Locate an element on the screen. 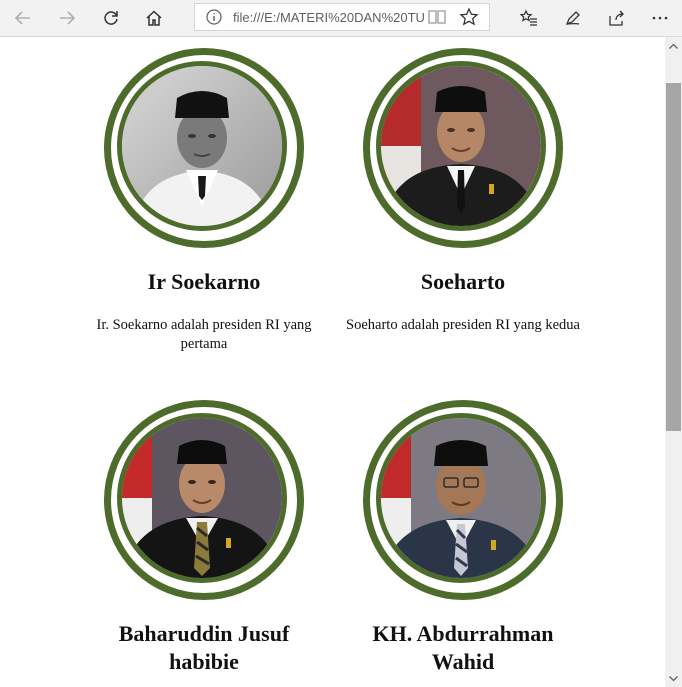  browser-toolbar: file:///E:/MATERI%20DAN%20TU is located at coordinates (341, 18).